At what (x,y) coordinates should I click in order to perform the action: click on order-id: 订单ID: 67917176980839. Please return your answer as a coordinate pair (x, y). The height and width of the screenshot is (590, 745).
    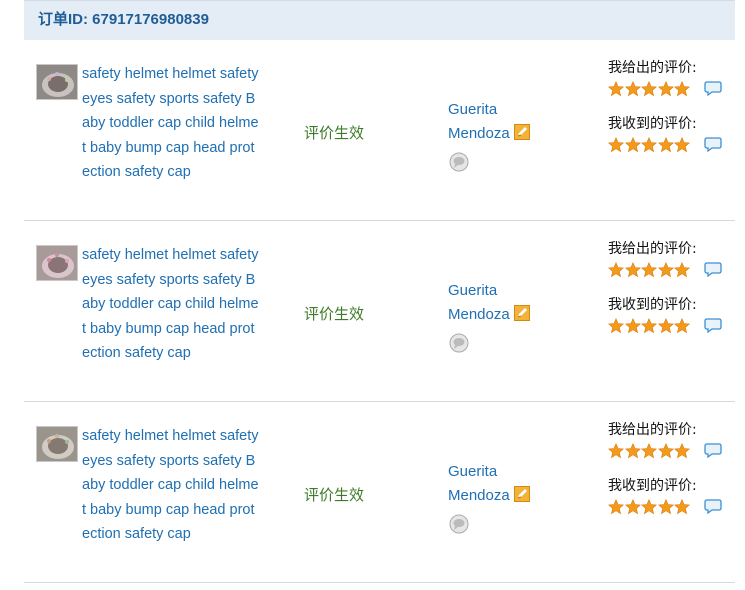
    Looking at the image, I should click on (123, 19).